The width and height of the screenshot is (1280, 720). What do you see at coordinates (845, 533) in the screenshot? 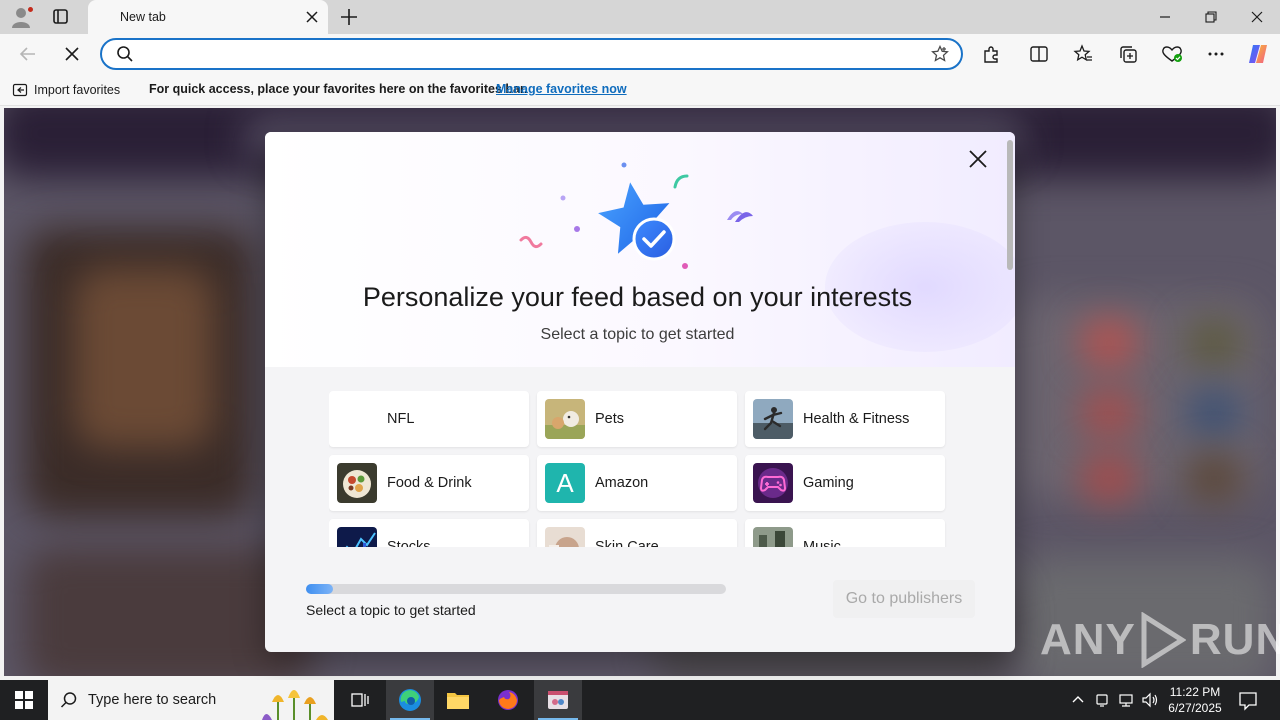
I see `topic-music: Music` at bounding box center [845, 533].